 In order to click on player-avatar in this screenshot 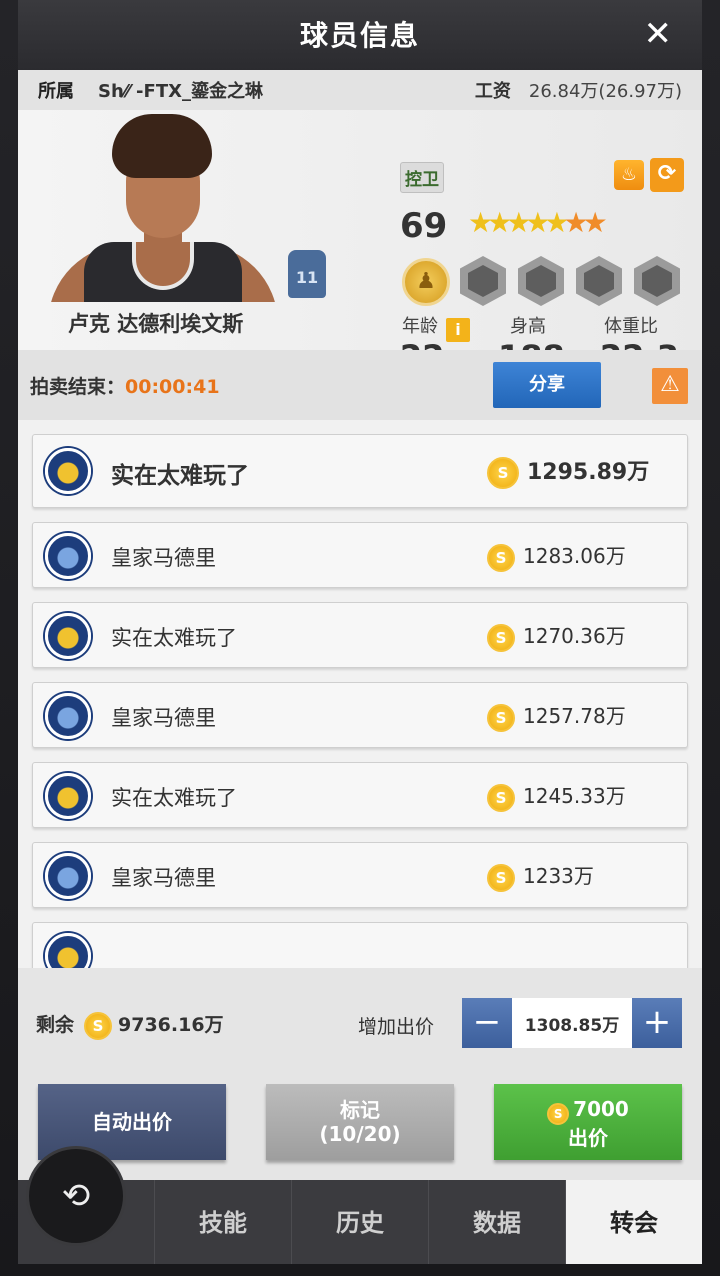, I will do `click(163, 208)`.